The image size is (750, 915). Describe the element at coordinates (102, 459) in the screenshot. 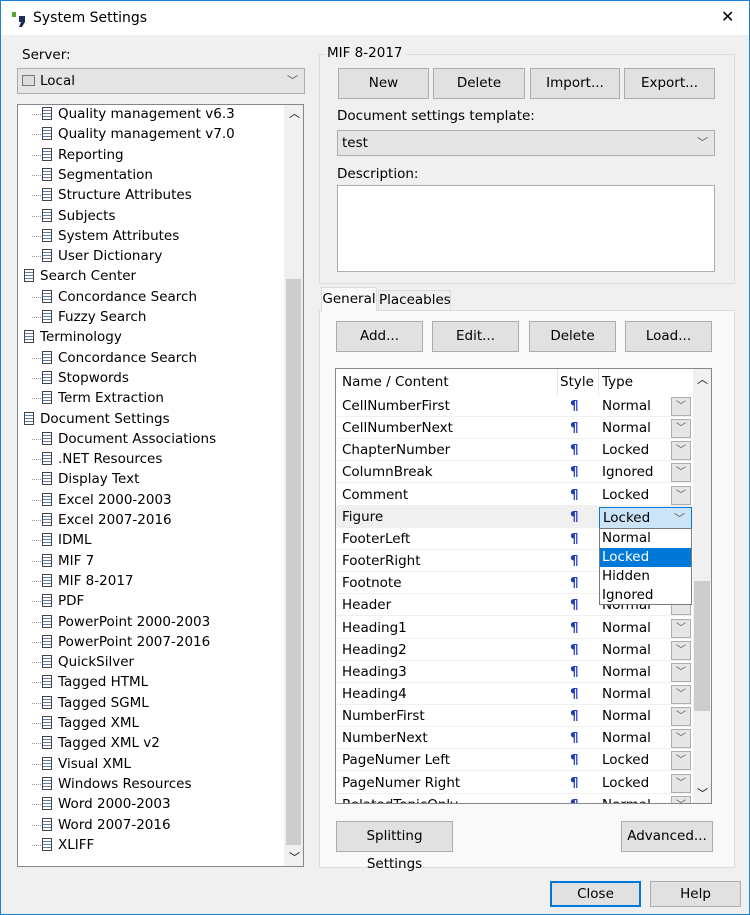

I see `tree-item: .NET Resources` at that location.